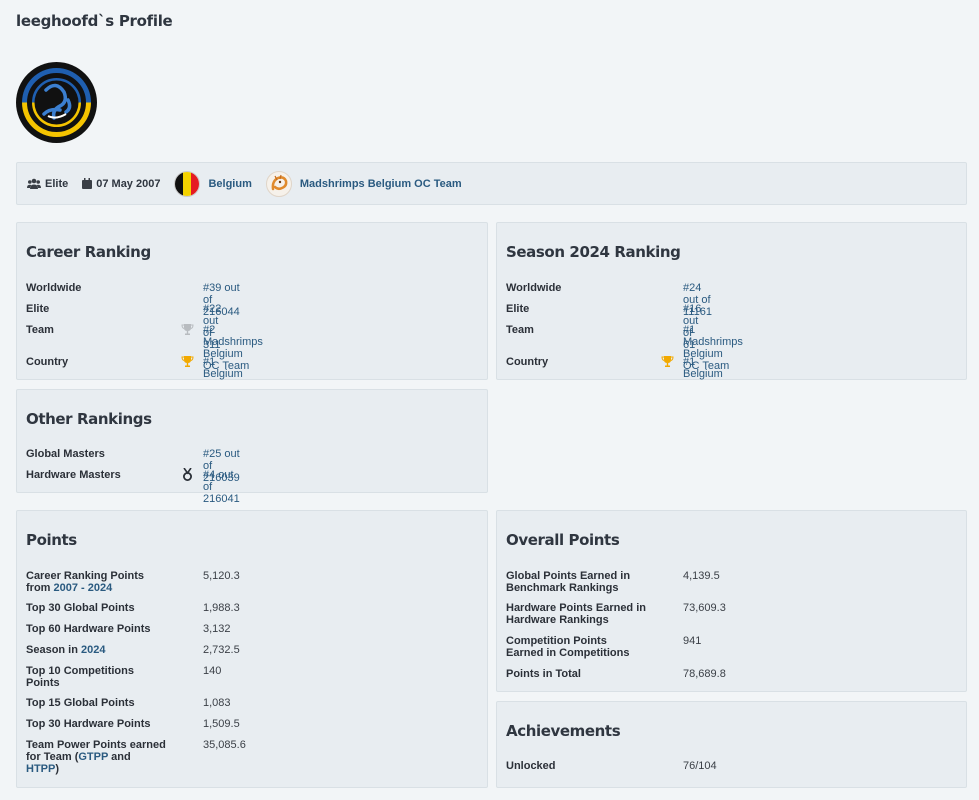 This screenshot has width=979, height=800. Describe the element at coordinates (703, 368) in the screenshot. I see `season-country-link: #1 Belgium` at that location.